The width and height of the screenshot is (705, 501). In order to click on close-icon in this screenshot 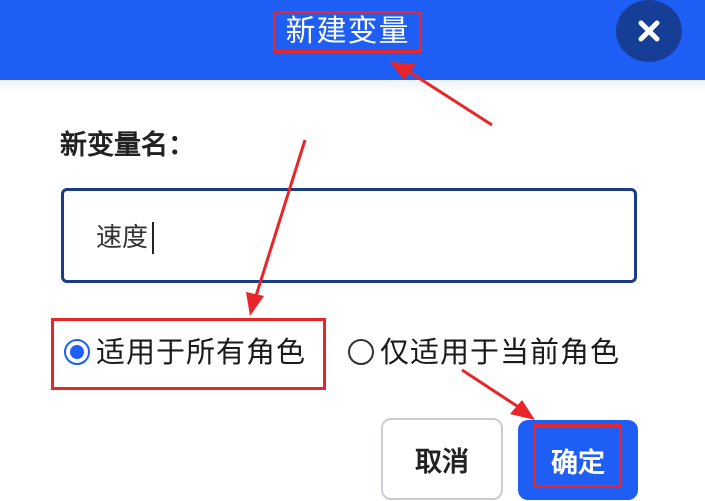, I will do `click(649, 31)`.